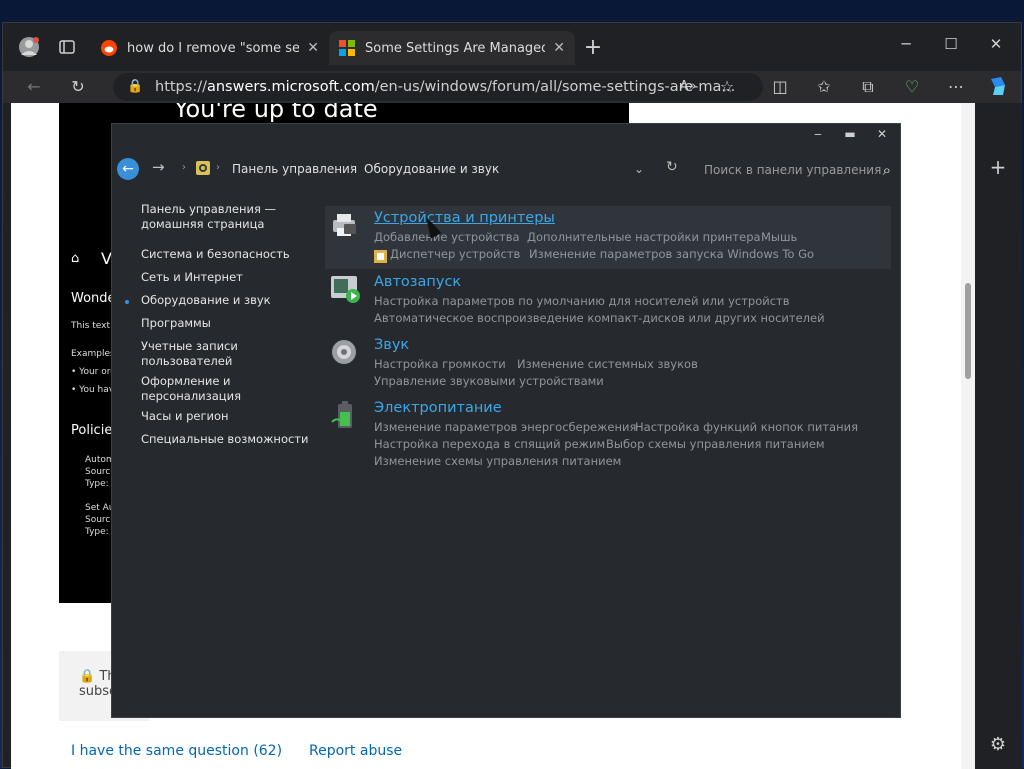  What do you see at coordinates (998, 436) in the screenshot?
I see `edge-sidebar: + ⚙` at bounding box center [998, 436].